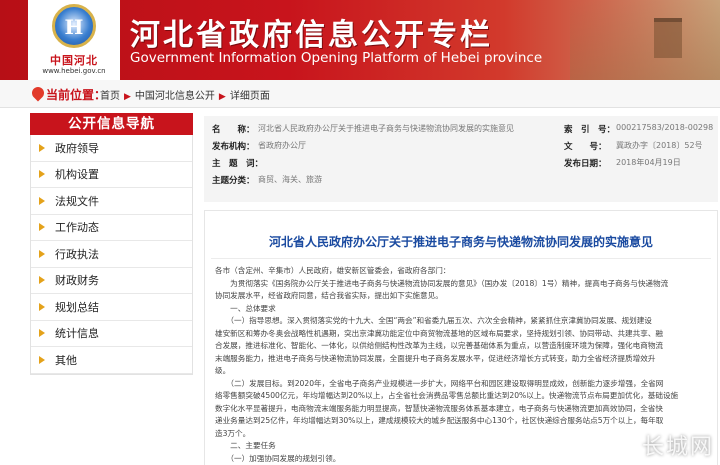 This screenshot has height=465, width=720. Describe the element at coordinates (645, 40) in the screenshot. I see `great-wall-decoration` at that location.